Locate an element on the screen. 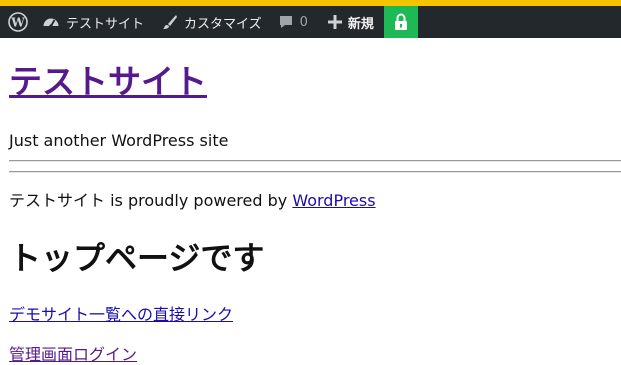  powered-by-line: テストサイト is proudly powered by WordPress is located at coordinates (192, 201).